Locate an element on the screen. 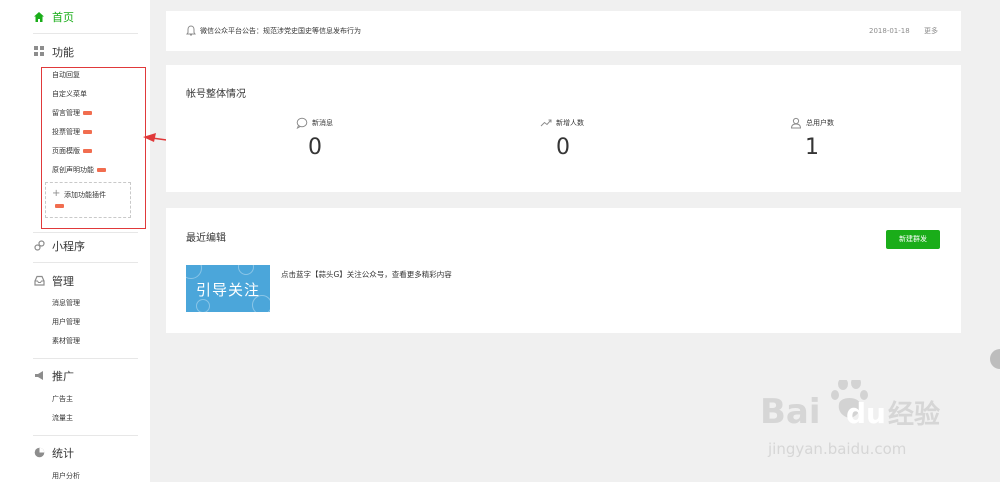 Image resolution: width=1000 pixels, height=482 pixels. article-thumbnail: 引导关注 is located at coordinates (228, 288).